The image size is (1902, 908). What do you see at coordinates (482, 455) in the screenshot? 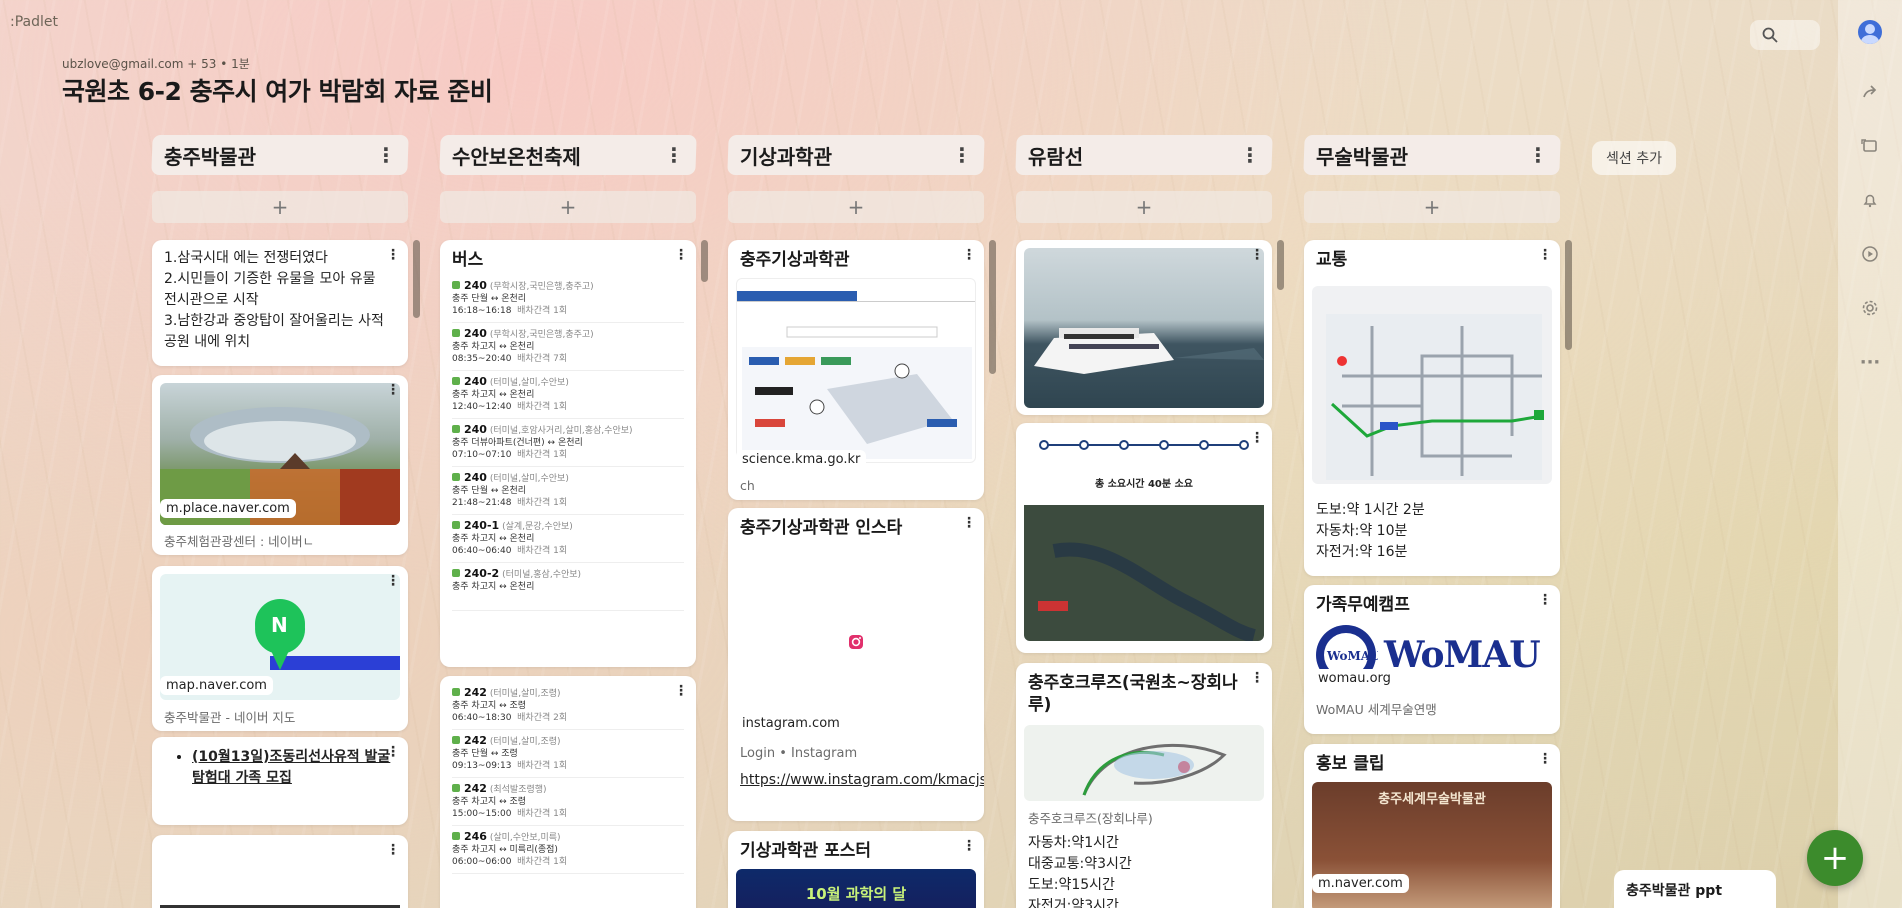
I see `bus-time: 07:10~07:10` at bounding box center [482, 455].